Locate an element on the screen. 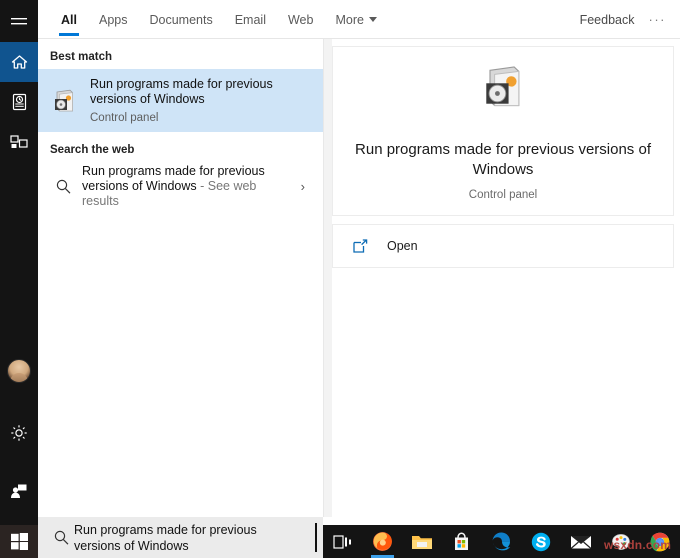 This screenshot has width=680, height=558. sidebar-item-account is located at coordinates (19, 371).